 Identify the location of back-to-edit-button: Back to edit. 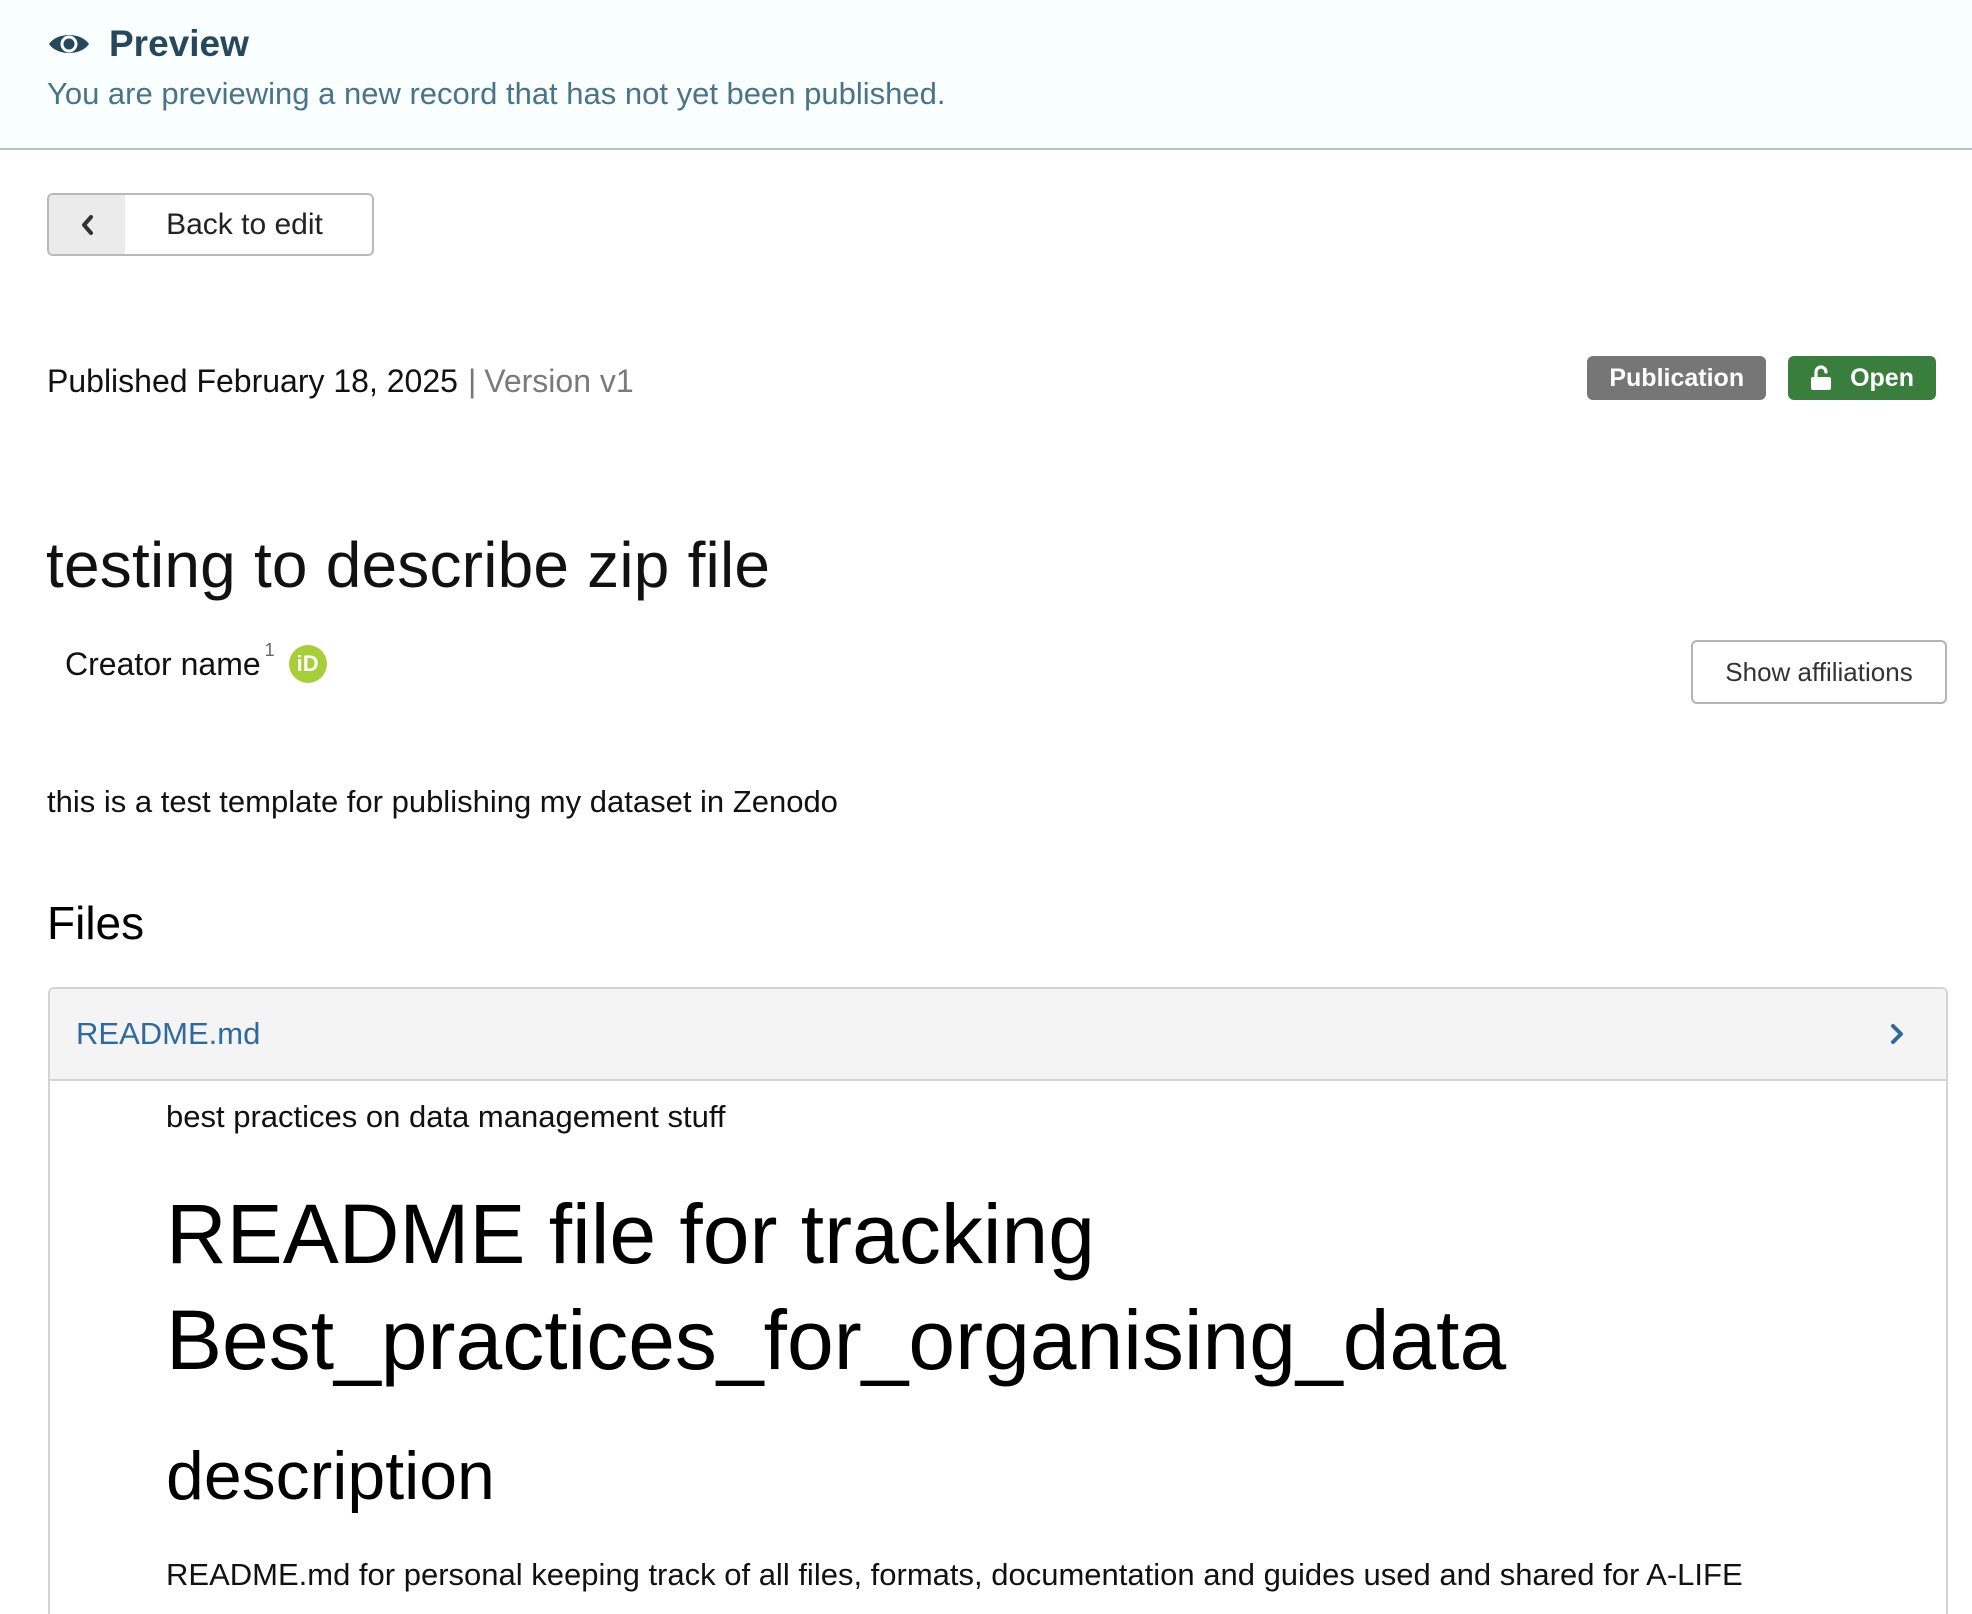
(210, 224).